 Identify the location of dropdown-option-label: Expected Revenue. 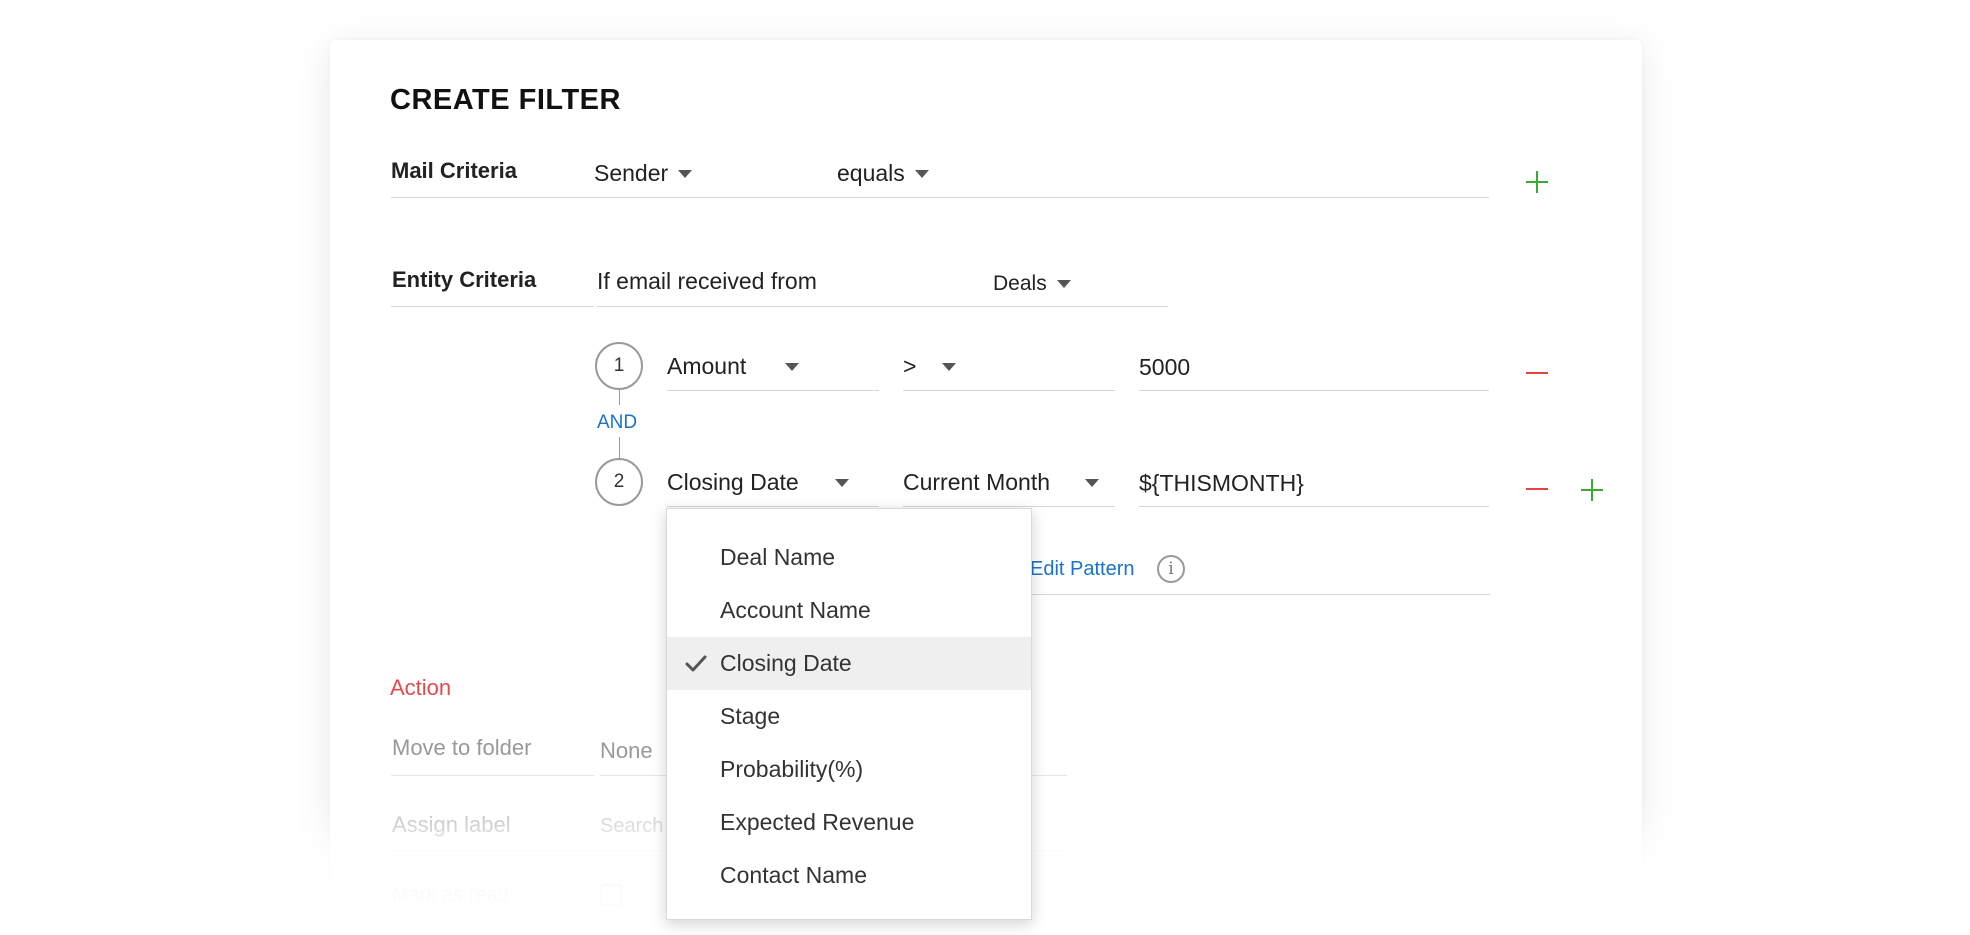
(817, 822).